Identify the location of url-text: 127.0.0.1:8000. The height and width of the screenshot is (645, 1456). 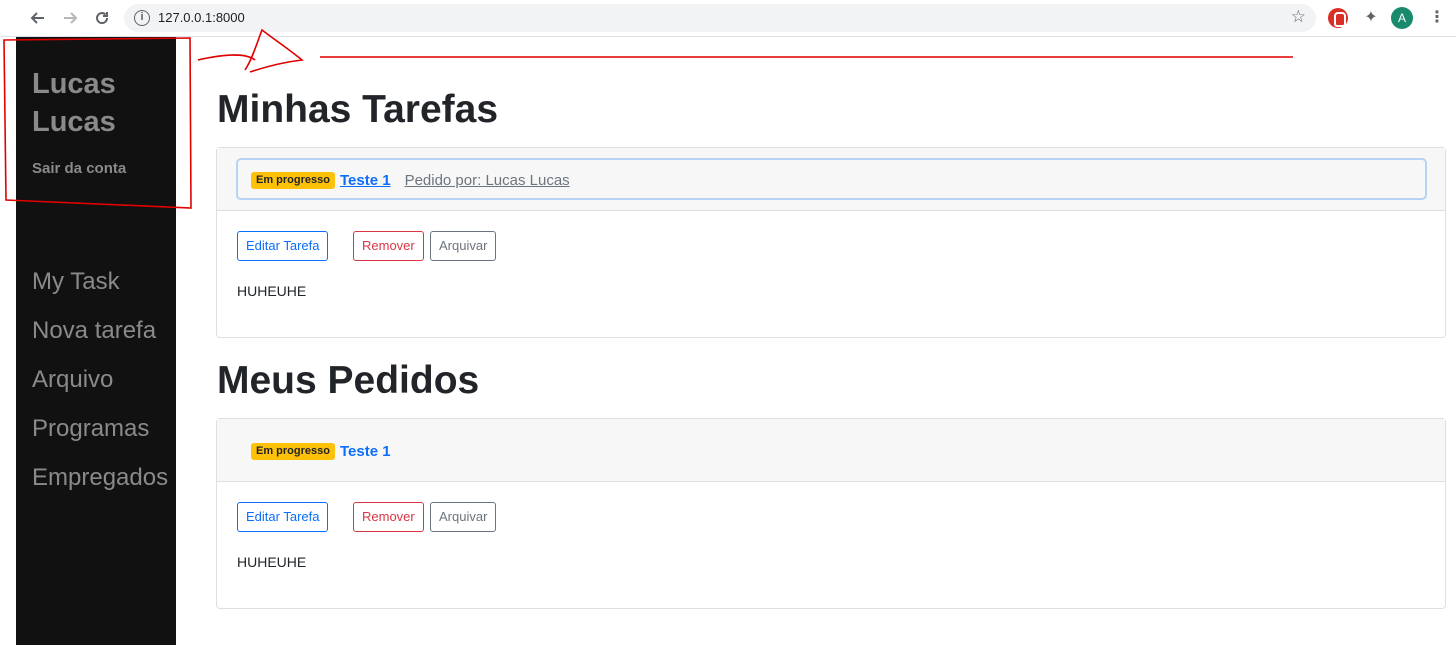
(201, 17).